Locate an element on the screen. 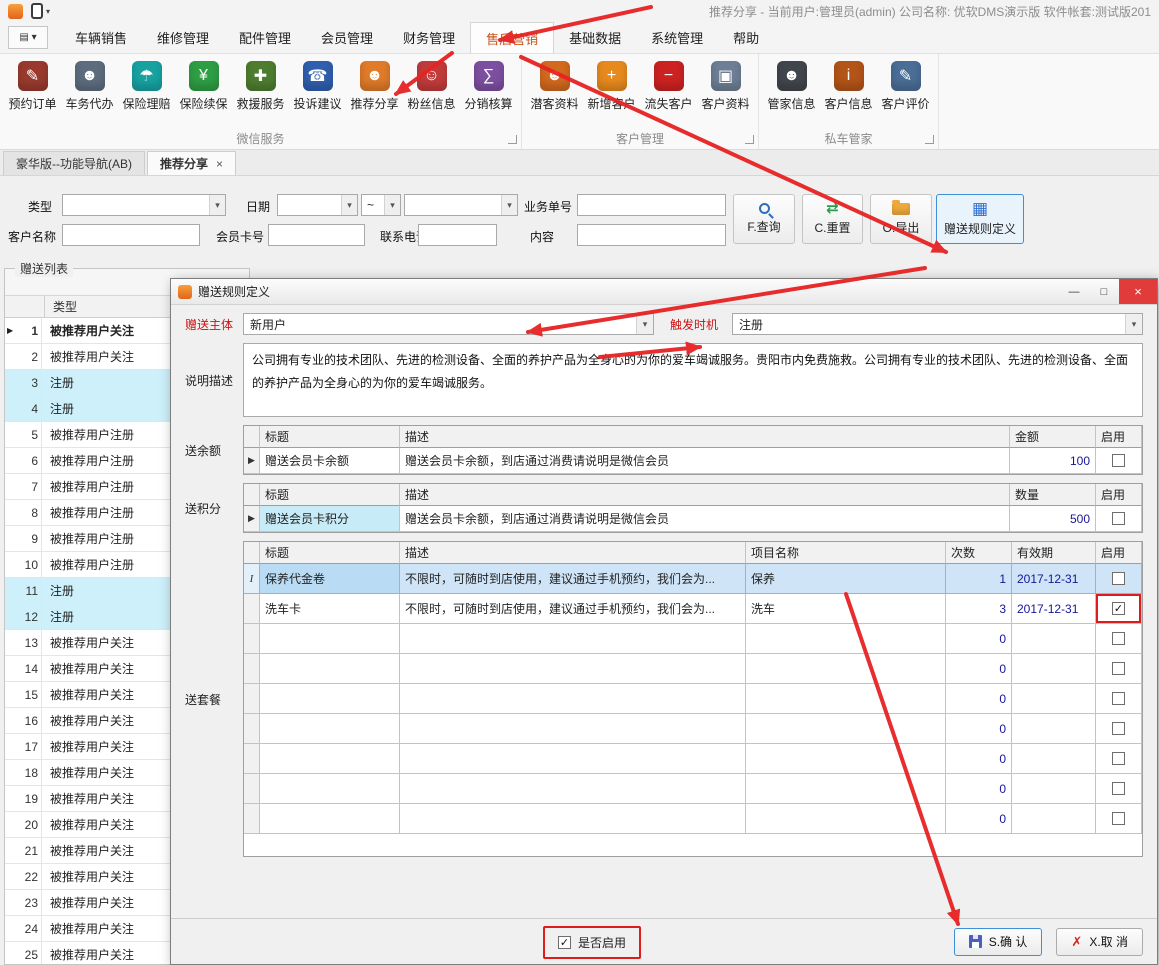  balance-enable-cell is located at coordinates (1119, 461).